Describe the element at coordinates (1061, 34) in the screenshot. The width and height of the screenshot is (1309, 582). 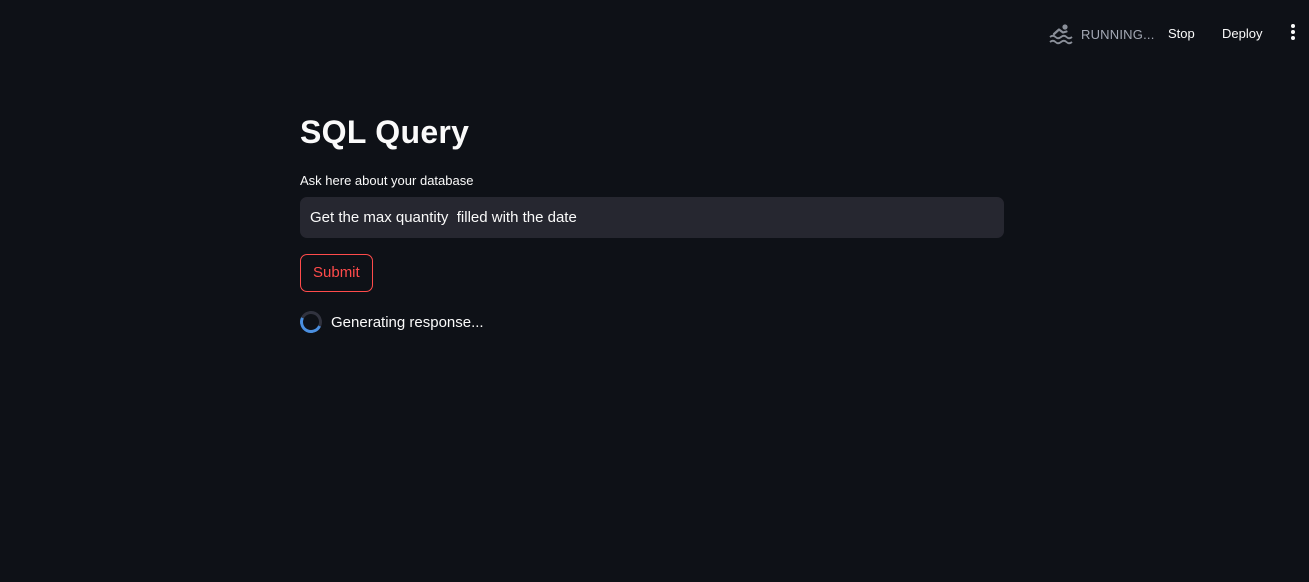
I see `swimmer-icon` at that location.